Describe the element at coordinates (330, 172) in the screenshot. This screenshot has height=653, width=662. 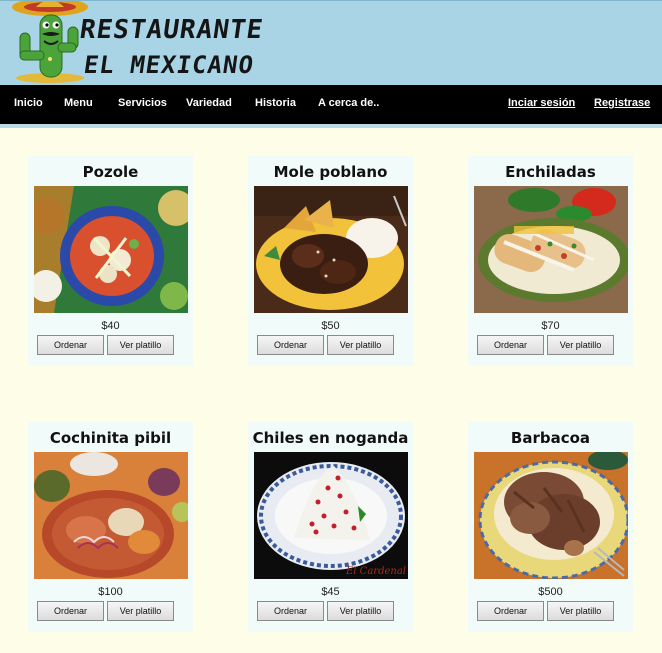
I see `dish-title: Mole poblano` at that location.